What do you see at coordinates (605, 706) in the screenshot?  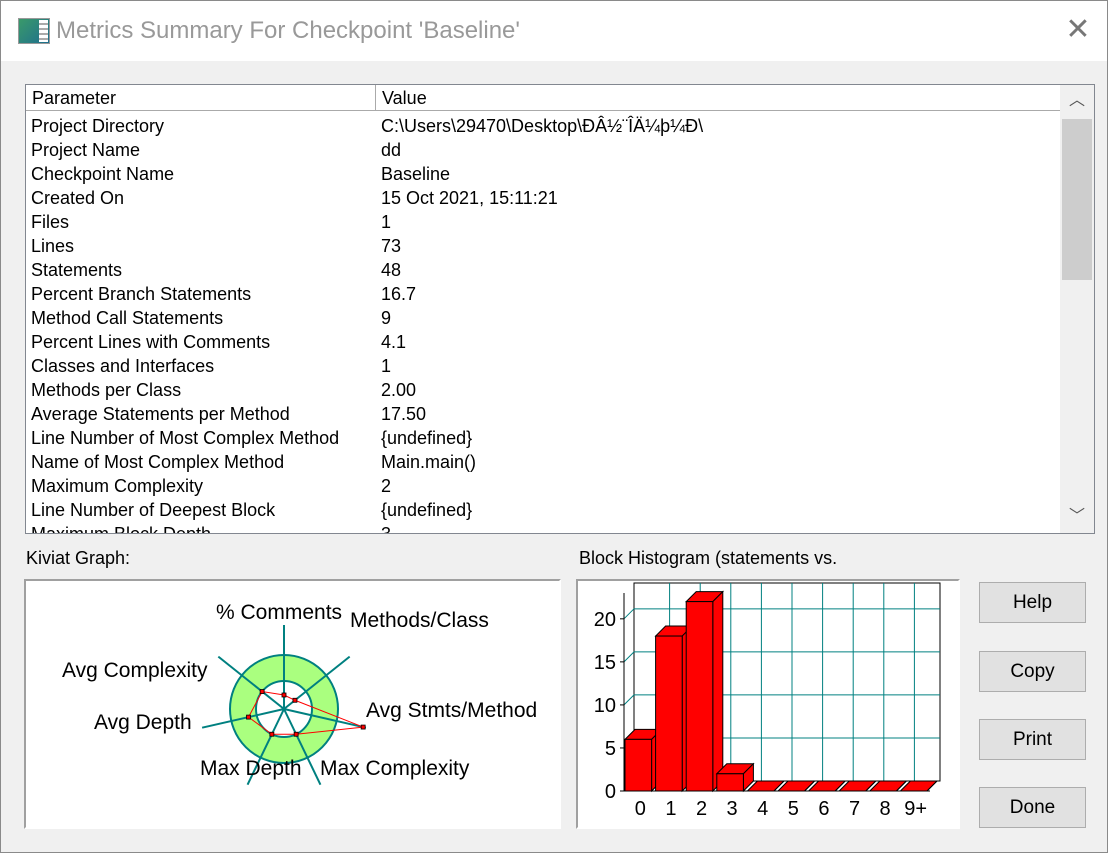 I see `y-tick-label: 10` at bounding box center [605, 706].